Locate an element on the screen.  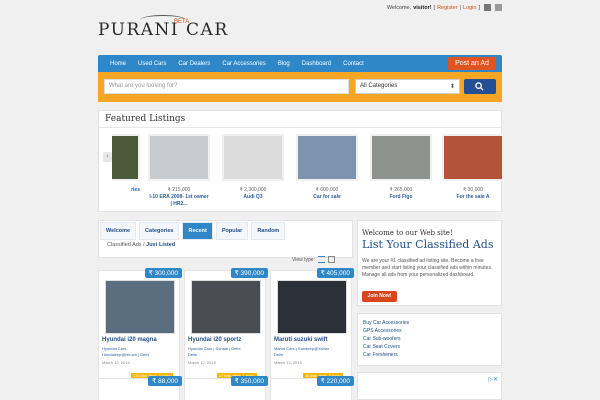
facebook-icon is located at coordinates (498, 7).